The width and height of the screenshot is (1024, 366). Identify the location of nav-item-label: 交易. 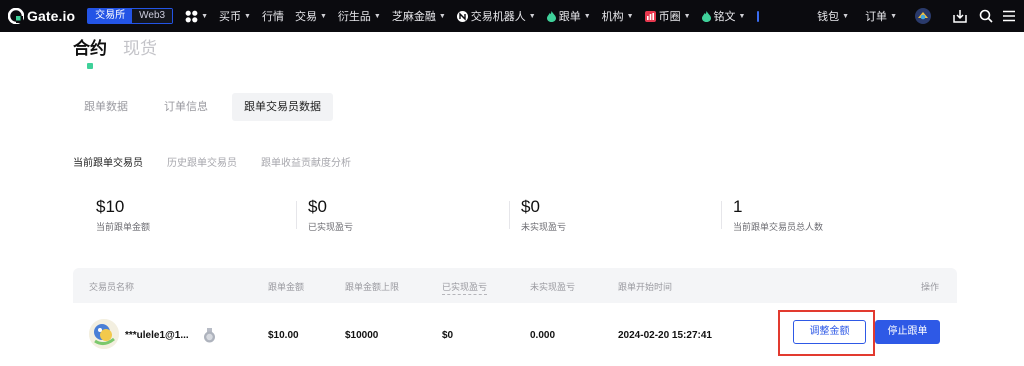
(305, 17).